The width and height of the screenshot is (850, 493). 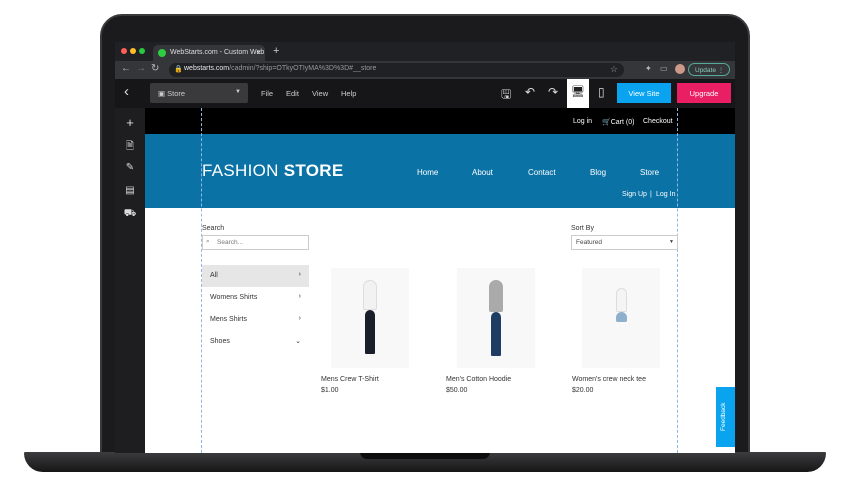 I want to click on laptop-notch, so click(x=425, y=455).